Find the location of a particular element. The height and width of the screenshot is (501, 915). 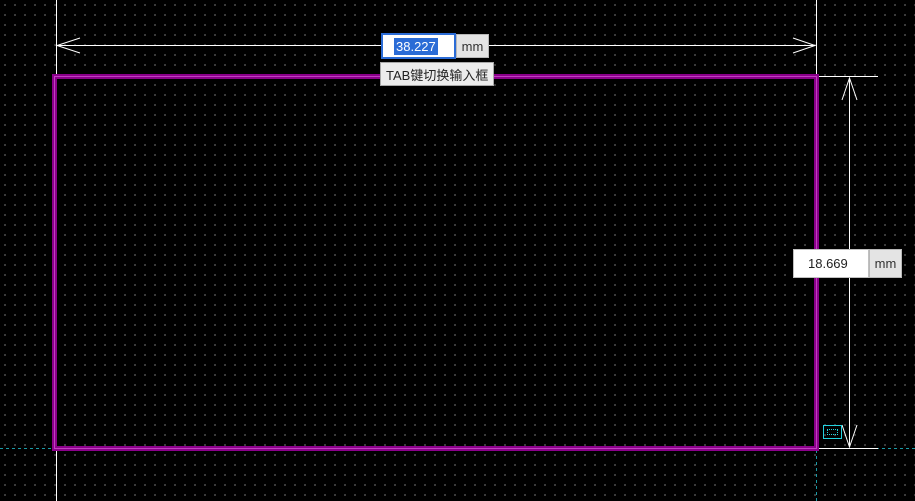

width-input: 38.227 is located at coordinates (418, 46).